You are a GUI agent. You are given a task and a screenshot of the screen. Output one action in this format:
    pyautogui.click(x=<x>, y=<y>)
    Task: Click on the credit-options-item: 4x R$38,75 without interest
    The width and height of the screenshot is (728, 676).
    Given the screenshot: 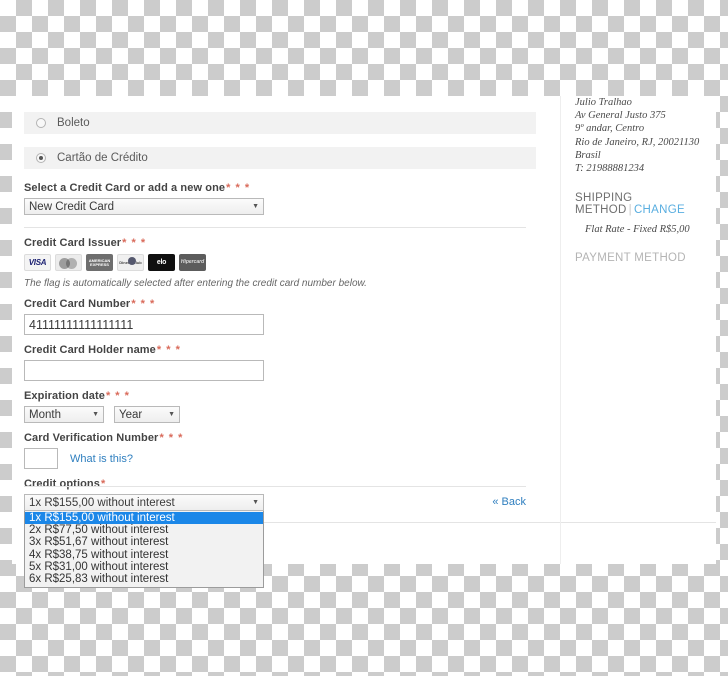 What is the action you would take?
    pyautogui.click(x=144, y=555)
    